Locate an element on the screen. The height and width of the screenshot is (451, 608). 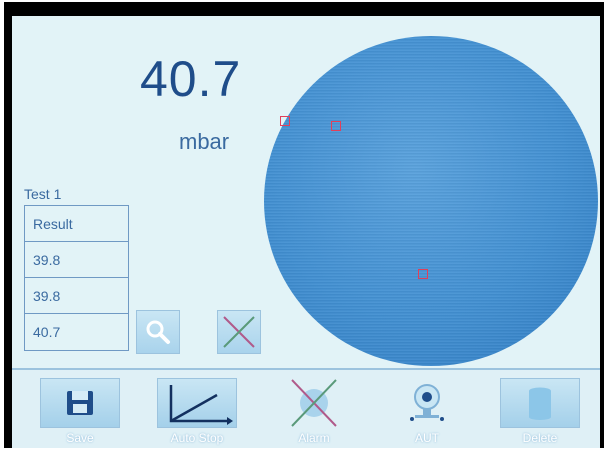
trash-can-icon is located at coordinates (540, 403).